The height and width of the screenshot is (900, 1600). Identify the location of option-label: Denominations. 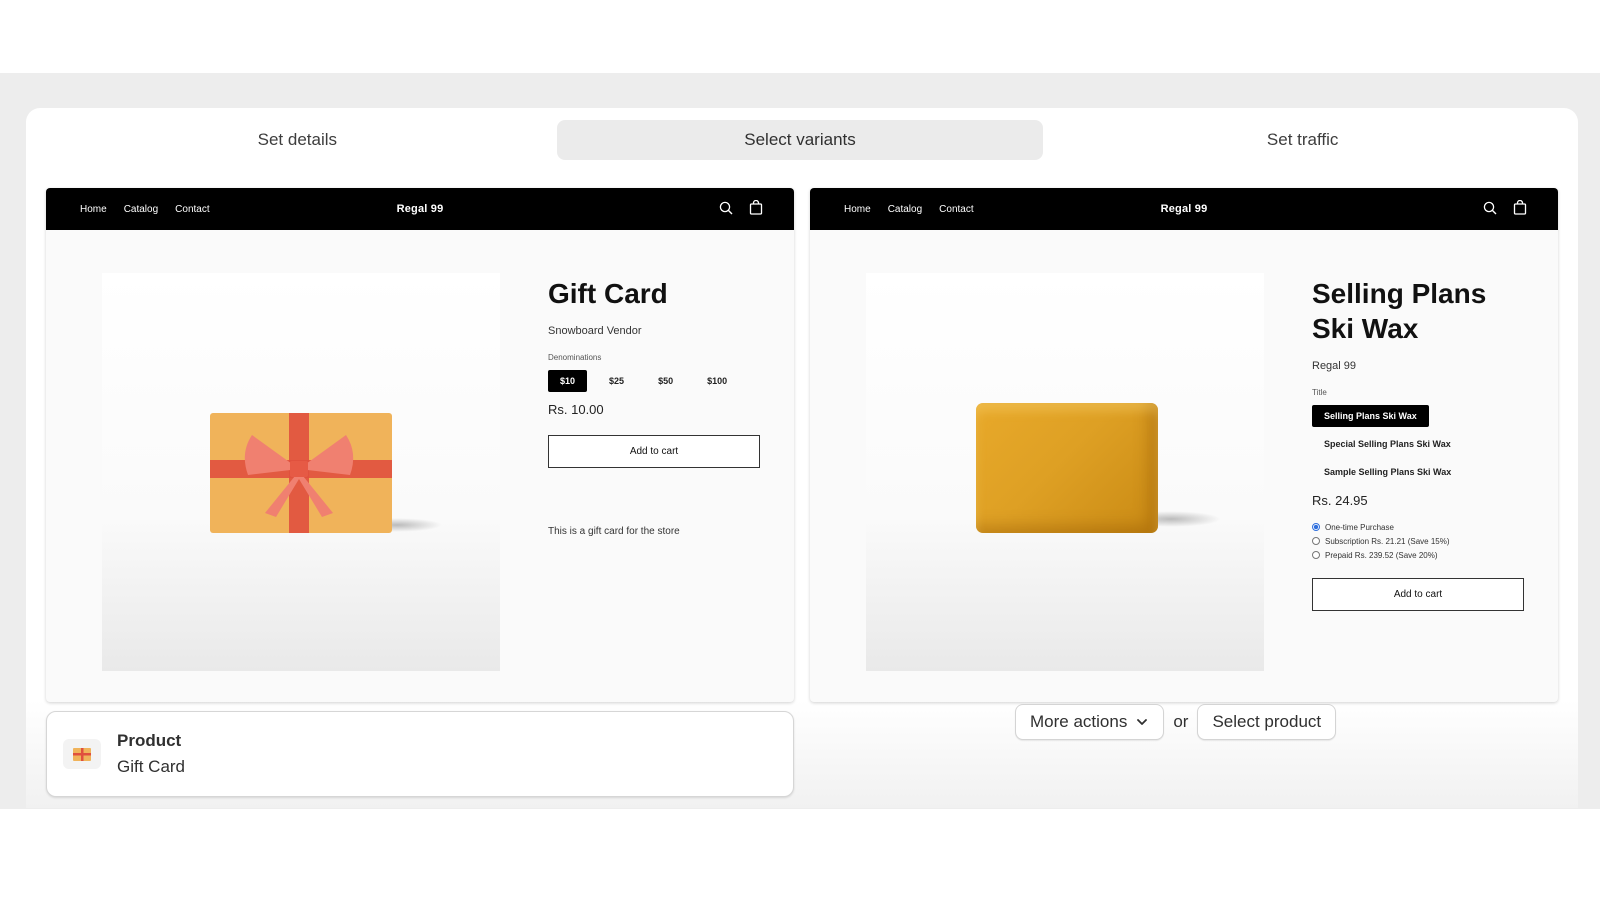
(575, 357).